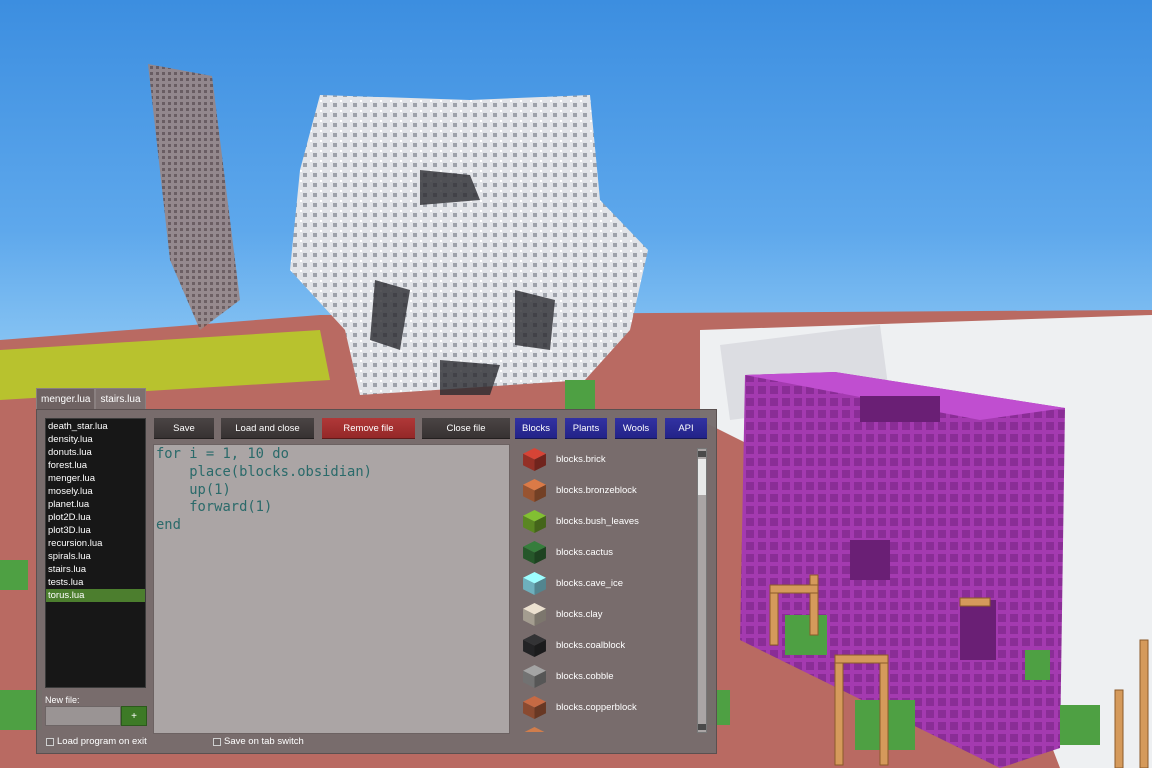 The width and height of the screenshot is (1152, 768). I want to click on load-and-close-button: Load and close, so click(267, 428).